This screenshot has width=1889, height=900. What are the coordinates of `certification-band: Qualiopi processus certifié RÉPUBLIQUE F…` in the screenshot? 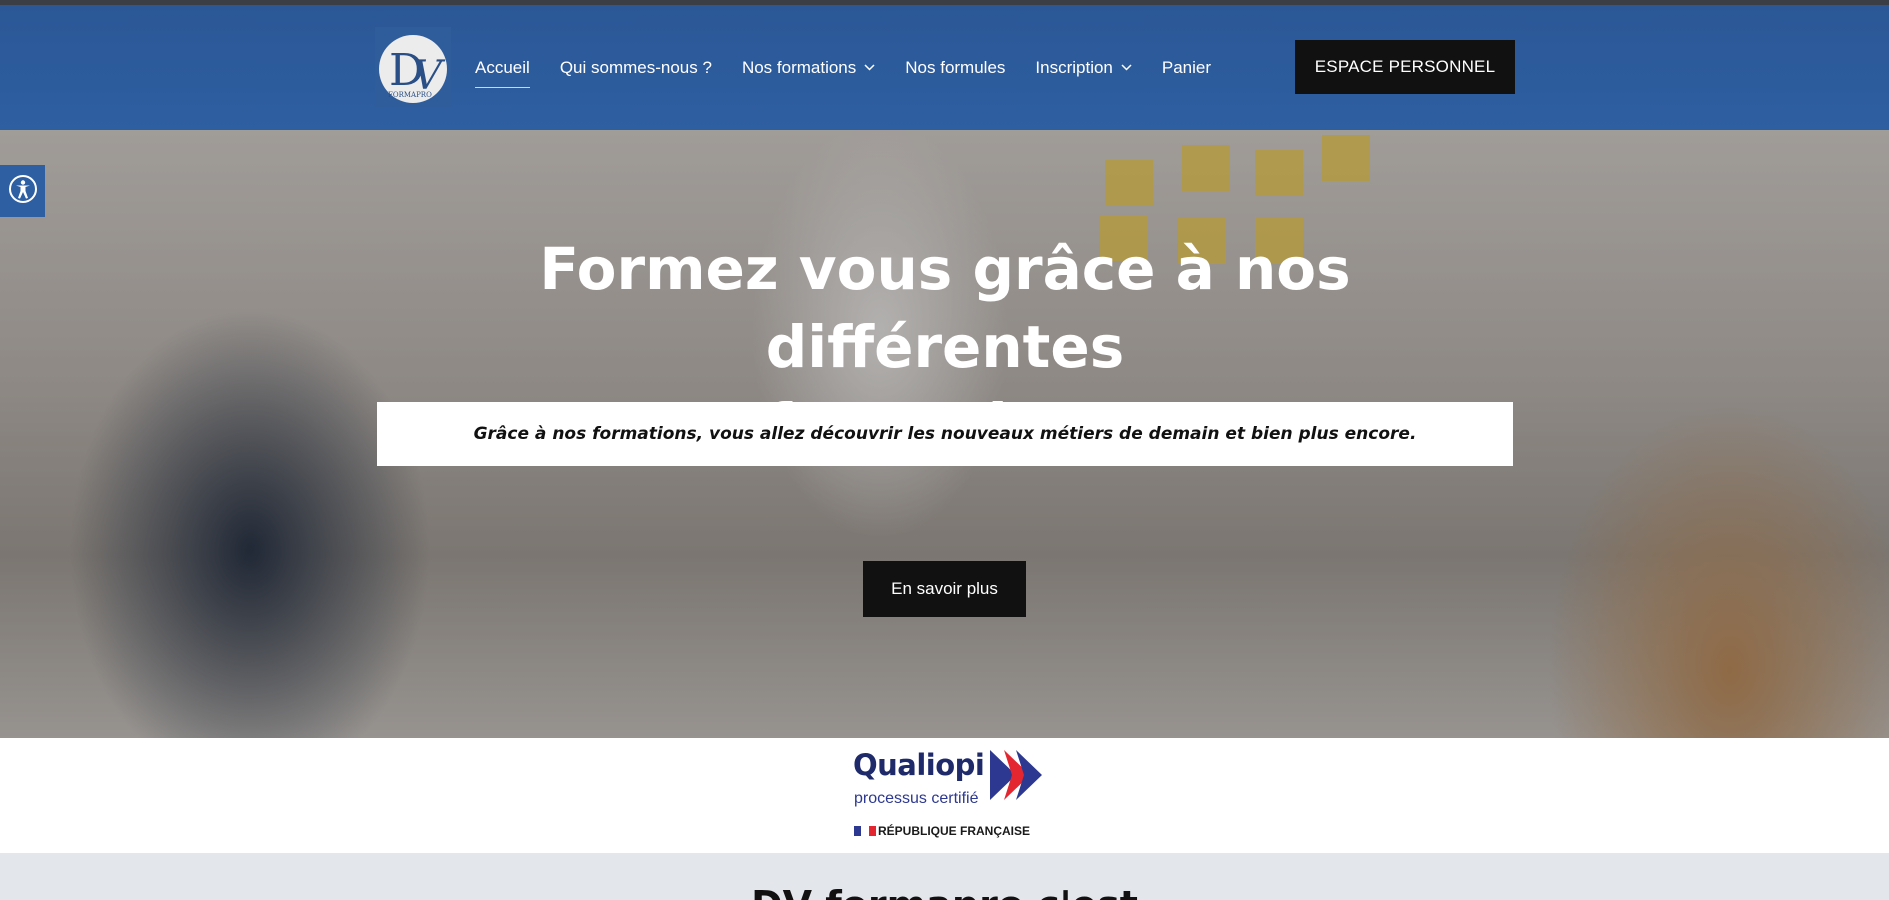 It's located at (944, 795).